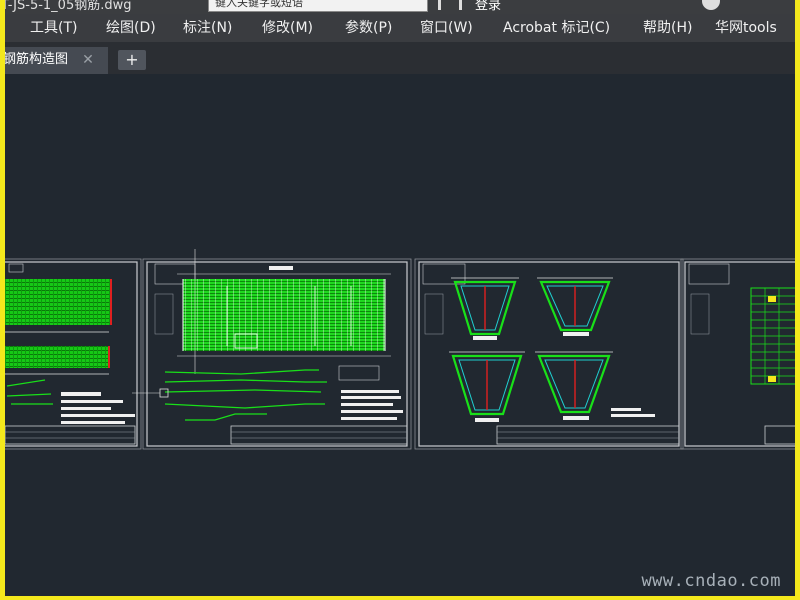 The image size is (800, 600). I want to click on menu-item: 标注(N), so click(207, 28).